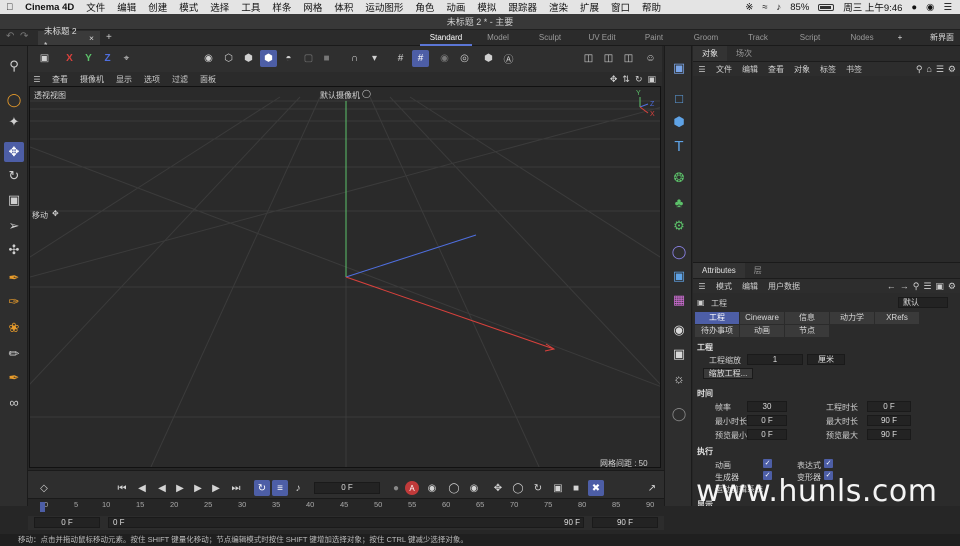 The image size is (960, 546). What do you see at coordinates (625, 522) in the screenshot?
I see `range-end-field: 90 F` at bounding box center [625, 522].